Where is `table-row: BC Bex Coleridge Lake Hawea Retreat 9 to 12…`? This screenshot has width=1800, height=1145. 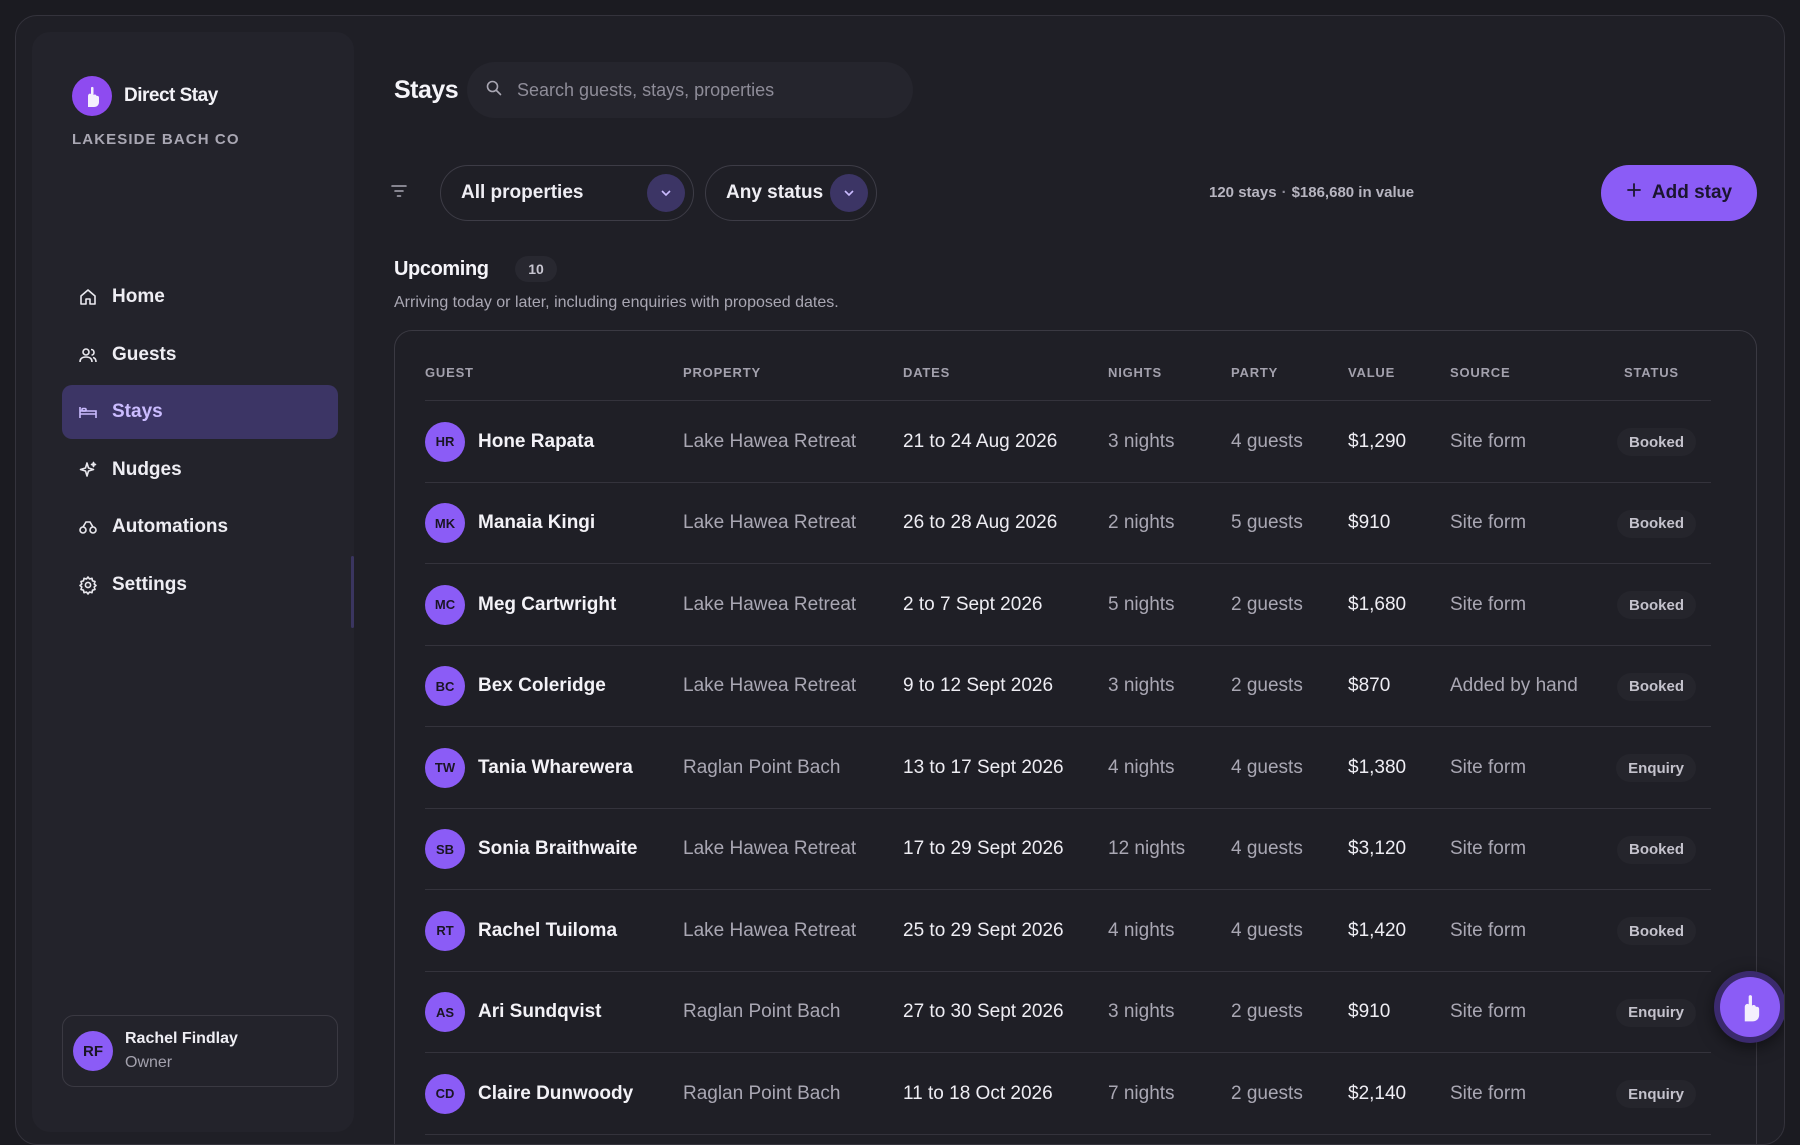
table-row: BC Bex Coleridge Lake Hawea Retreat 9 to 12… is located at coordinates (1068, 686).